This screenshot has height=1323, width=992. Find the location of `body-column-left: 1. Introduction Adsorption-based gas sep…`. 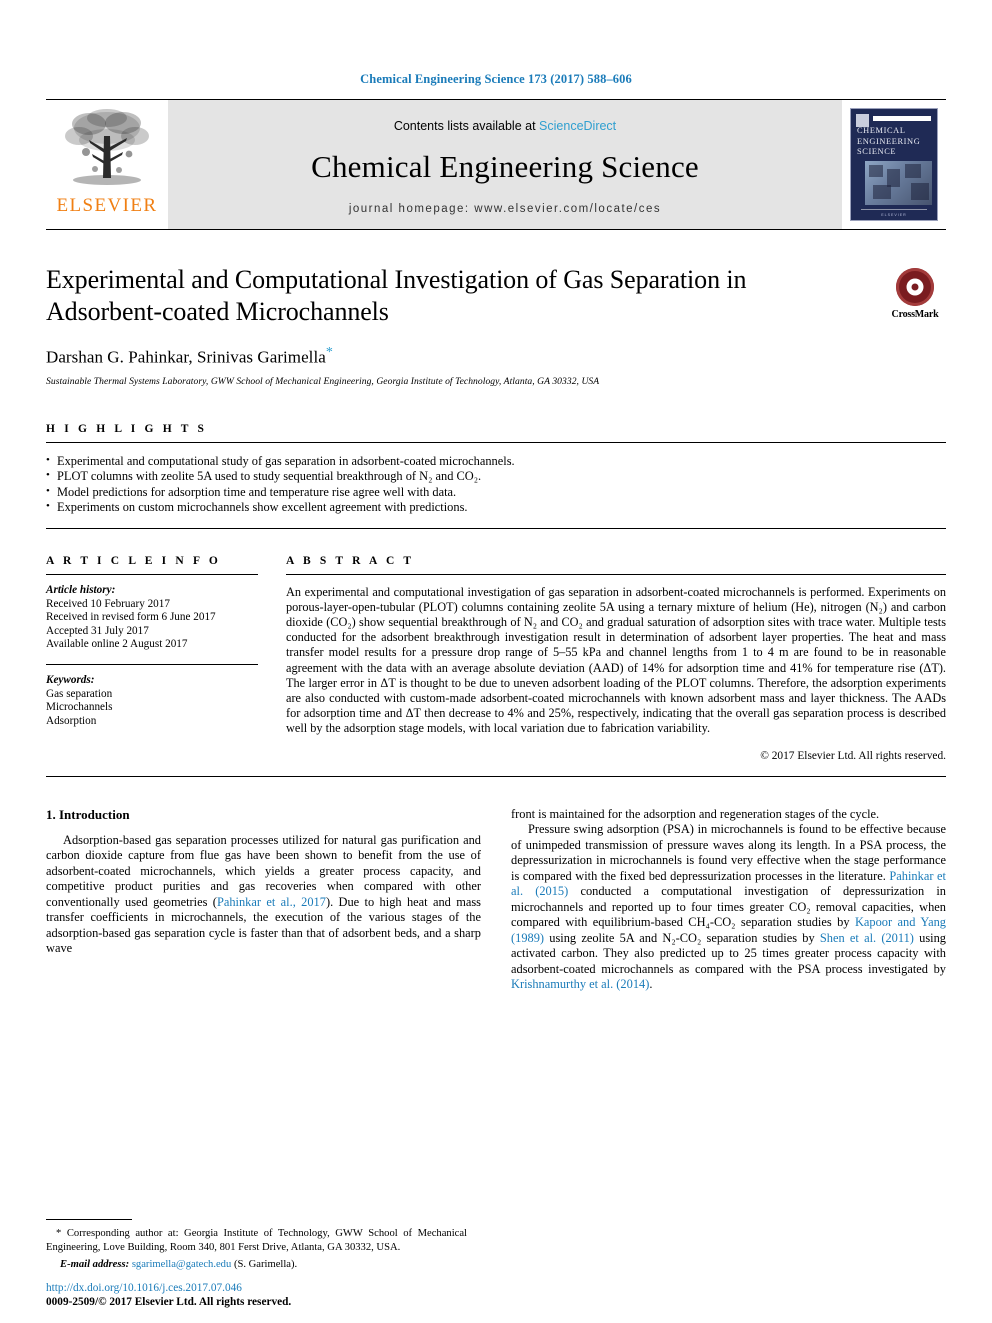

body-column-left: 1. Introduction Adsorption-based gas sep… is located at coordinates (263, 900).